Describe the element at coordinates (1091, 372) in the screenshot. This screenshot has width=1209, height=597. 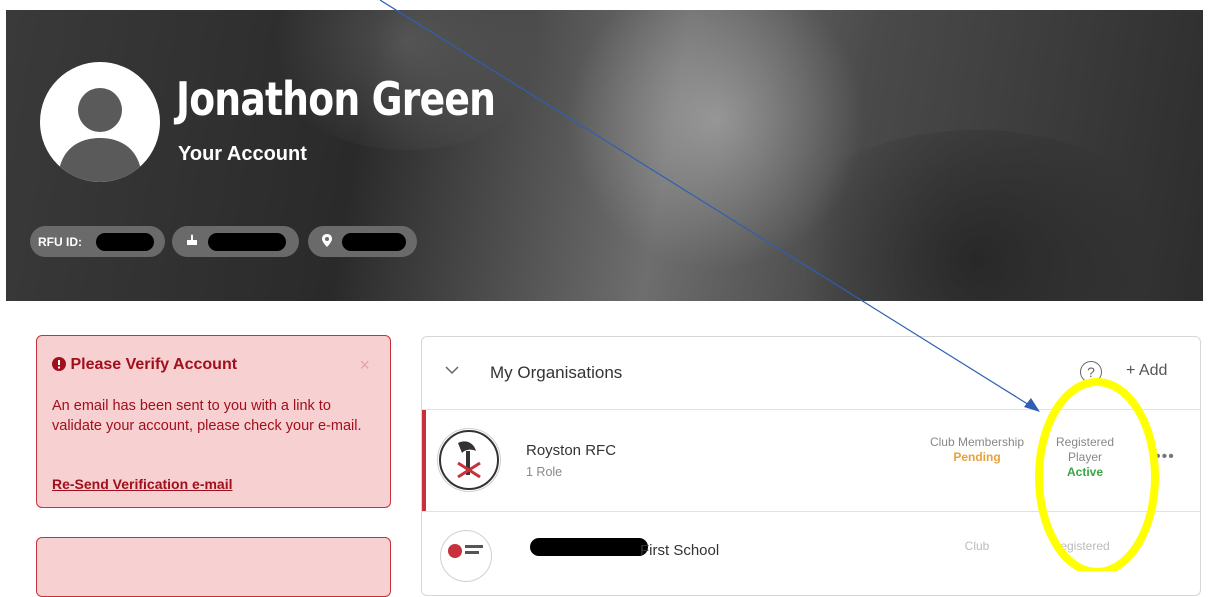
I see `help-icon: ?` at that location.